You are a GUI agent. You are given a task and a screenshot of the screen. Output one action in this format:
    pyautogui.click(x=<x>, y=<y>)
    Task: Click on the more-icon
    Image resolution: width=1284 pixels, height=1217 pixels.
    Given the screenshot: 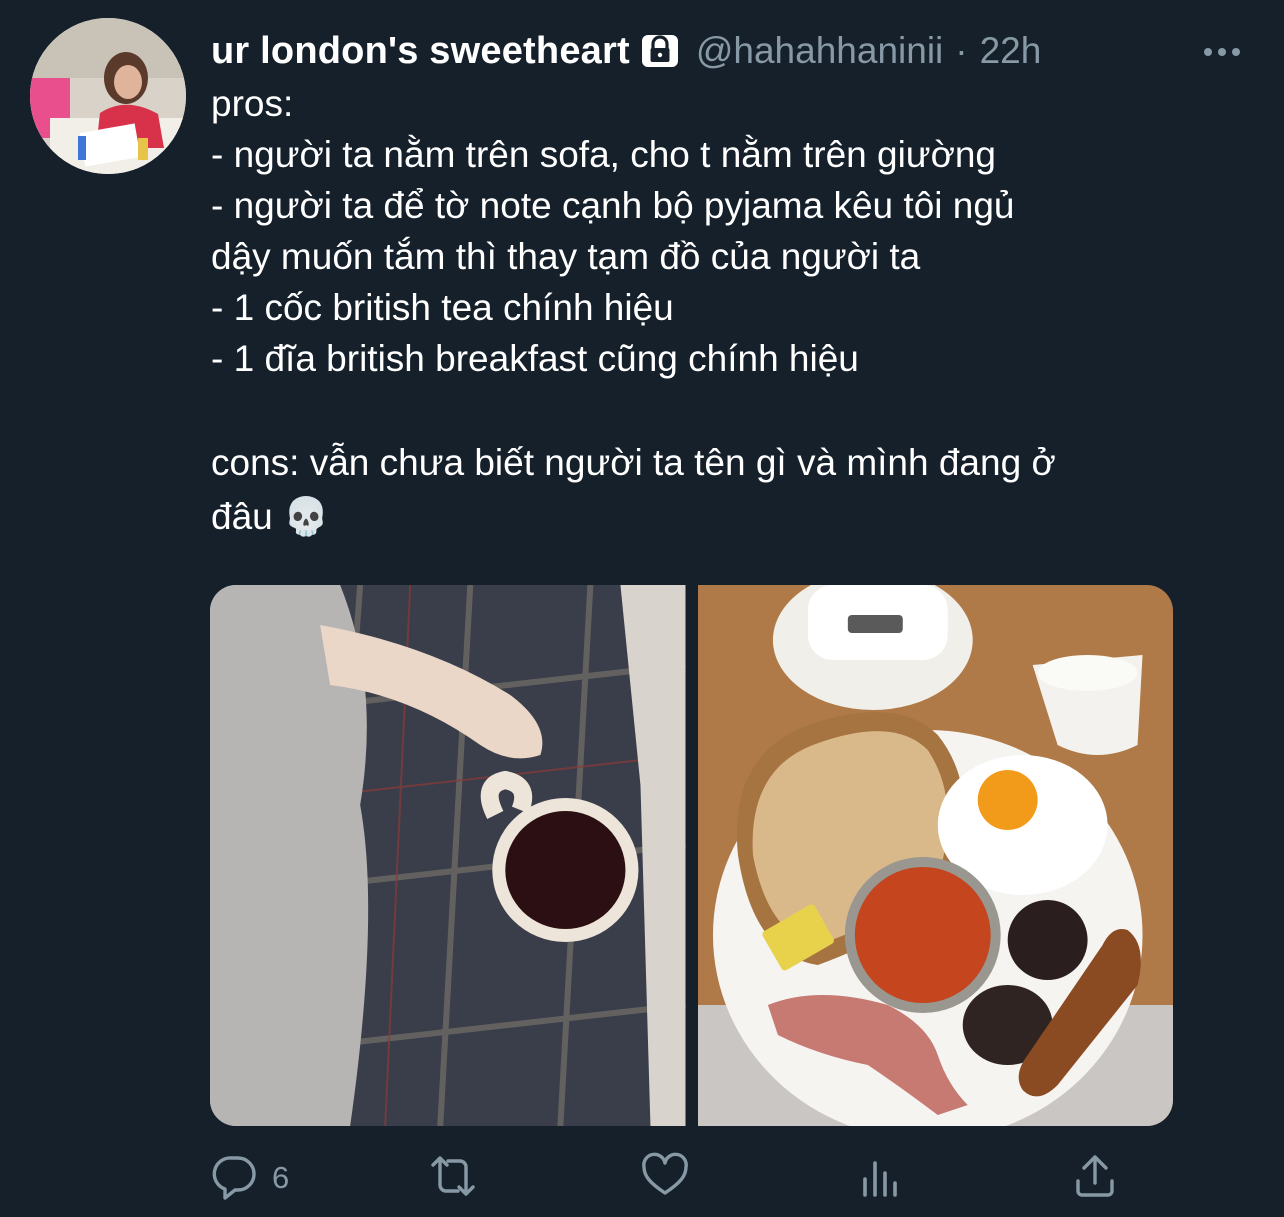 What is the action you would take?
    pyautogui.click(x=1222, y=52)
    